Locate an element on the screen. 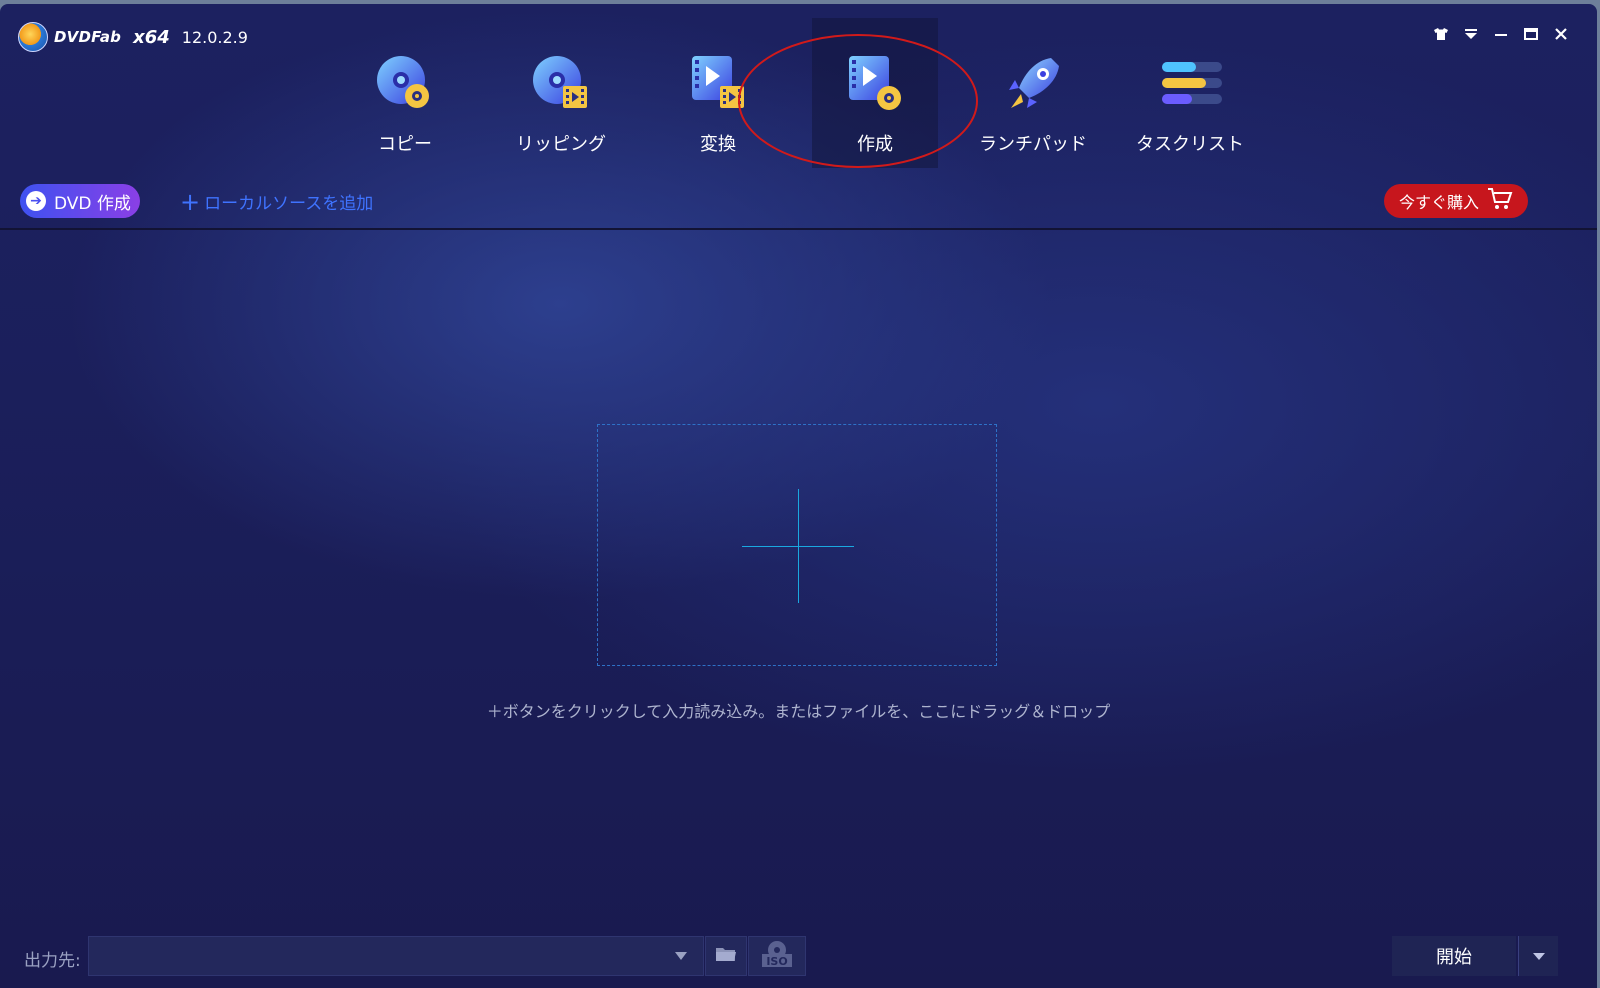 This screenshot has height=988, width=1600. dvd-creator-mode-button: ➔ DVD 作成 is located at coordinates (80, 201).